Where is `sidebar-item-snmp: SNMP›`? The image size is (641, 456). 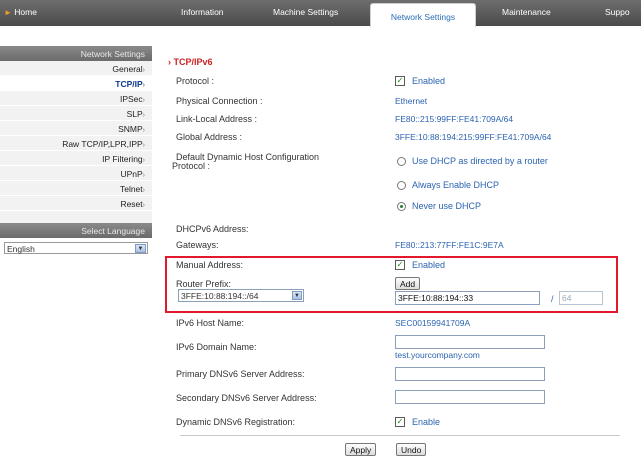 sidebar-item-snmp: SNMP› is located at coordinates (76, 128).